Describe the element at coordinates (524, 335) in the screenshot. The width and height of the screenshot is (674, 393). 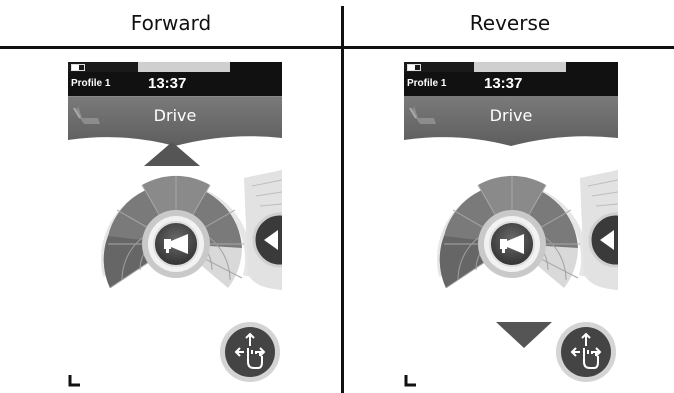
I see `arrow-down-icon` at that location.